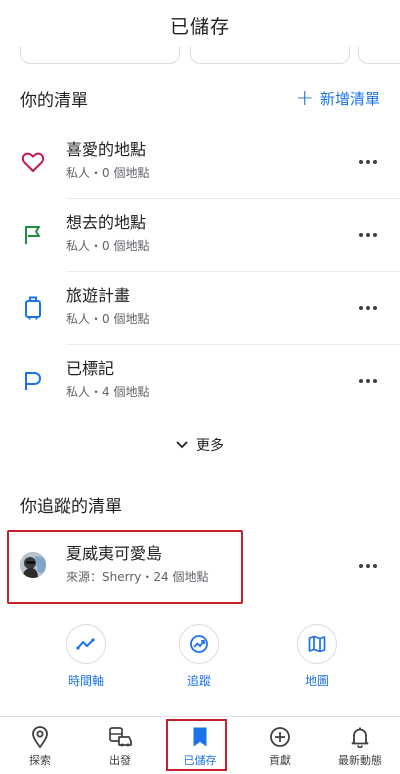 The width and height of the screenshot is (400, 774). Describe the element at coordinates (86, 644) in the screenshot. I see `timeline-icon` at that location.